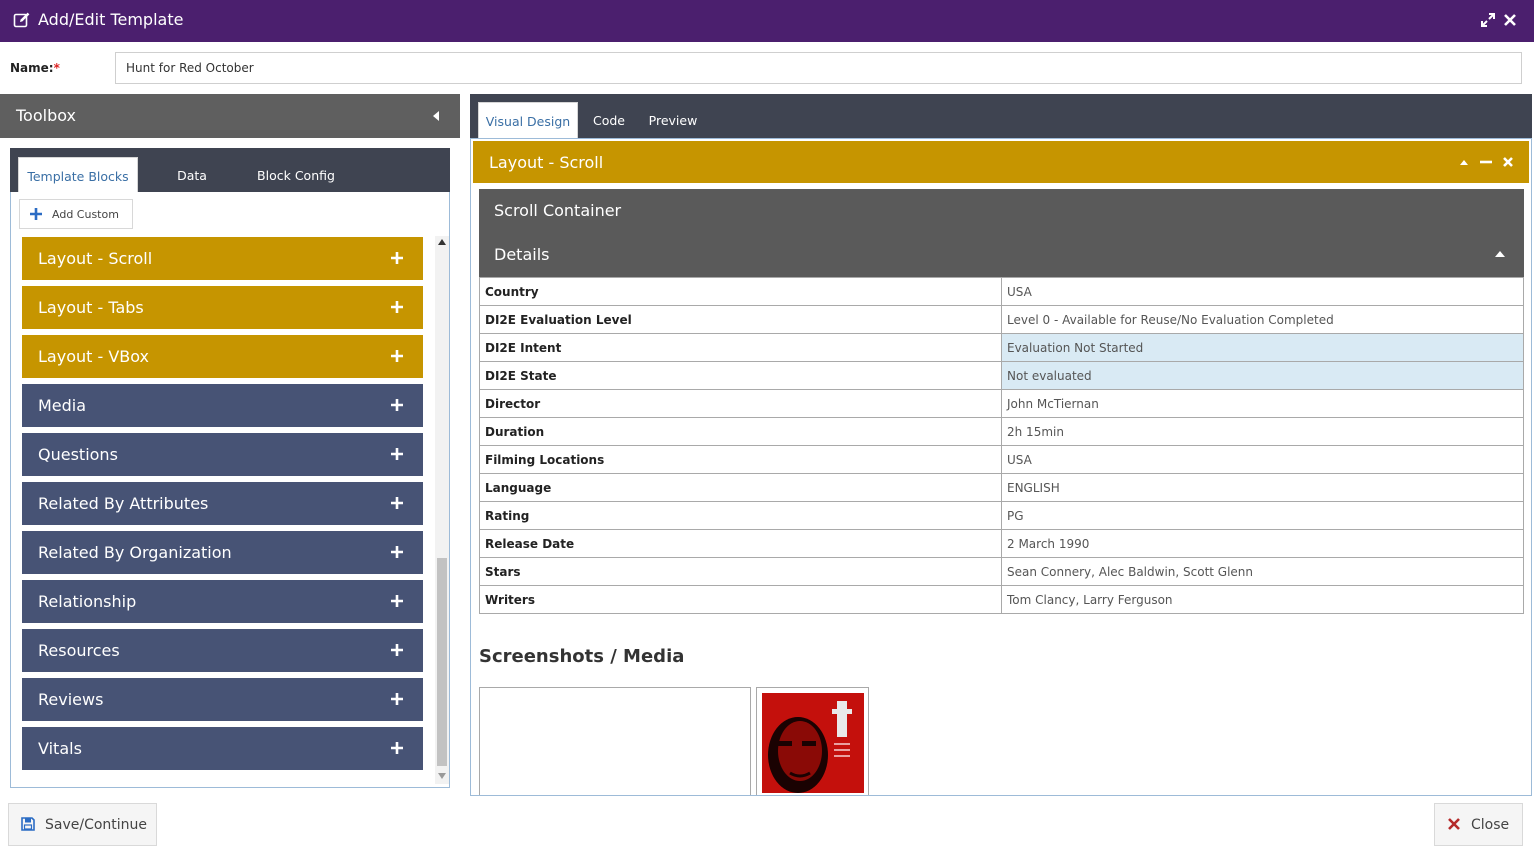 The height and width of the screenshot is (853, 1534). Describe the element at coordinates (558, 210) in the screenshot. I see `scroll-container-title: Scroll Container` at that location.